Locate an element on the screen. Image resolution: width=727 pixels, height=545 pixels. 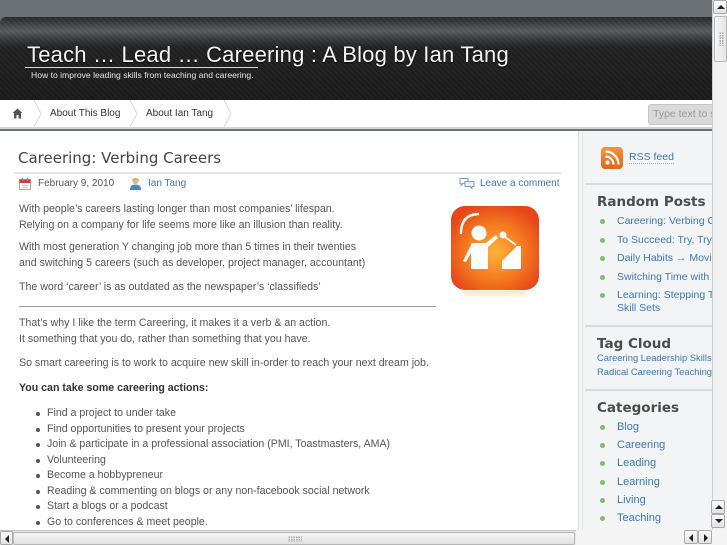
category-link: Careering is located at coordinates (654, 445).